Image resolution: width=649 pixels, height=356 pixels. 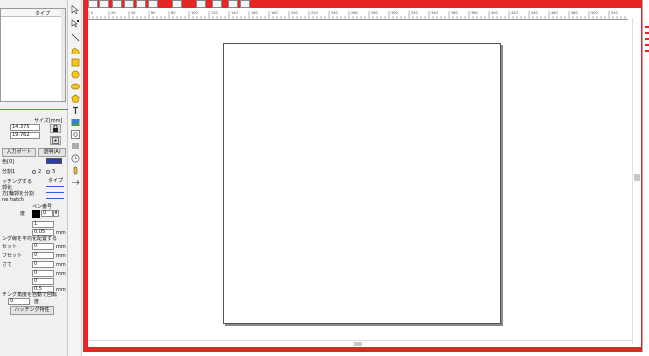 What do you see at coordinates (574, 13) in the screenshot?
I see `ruler-label: 480` at bounding box center [574, 13].